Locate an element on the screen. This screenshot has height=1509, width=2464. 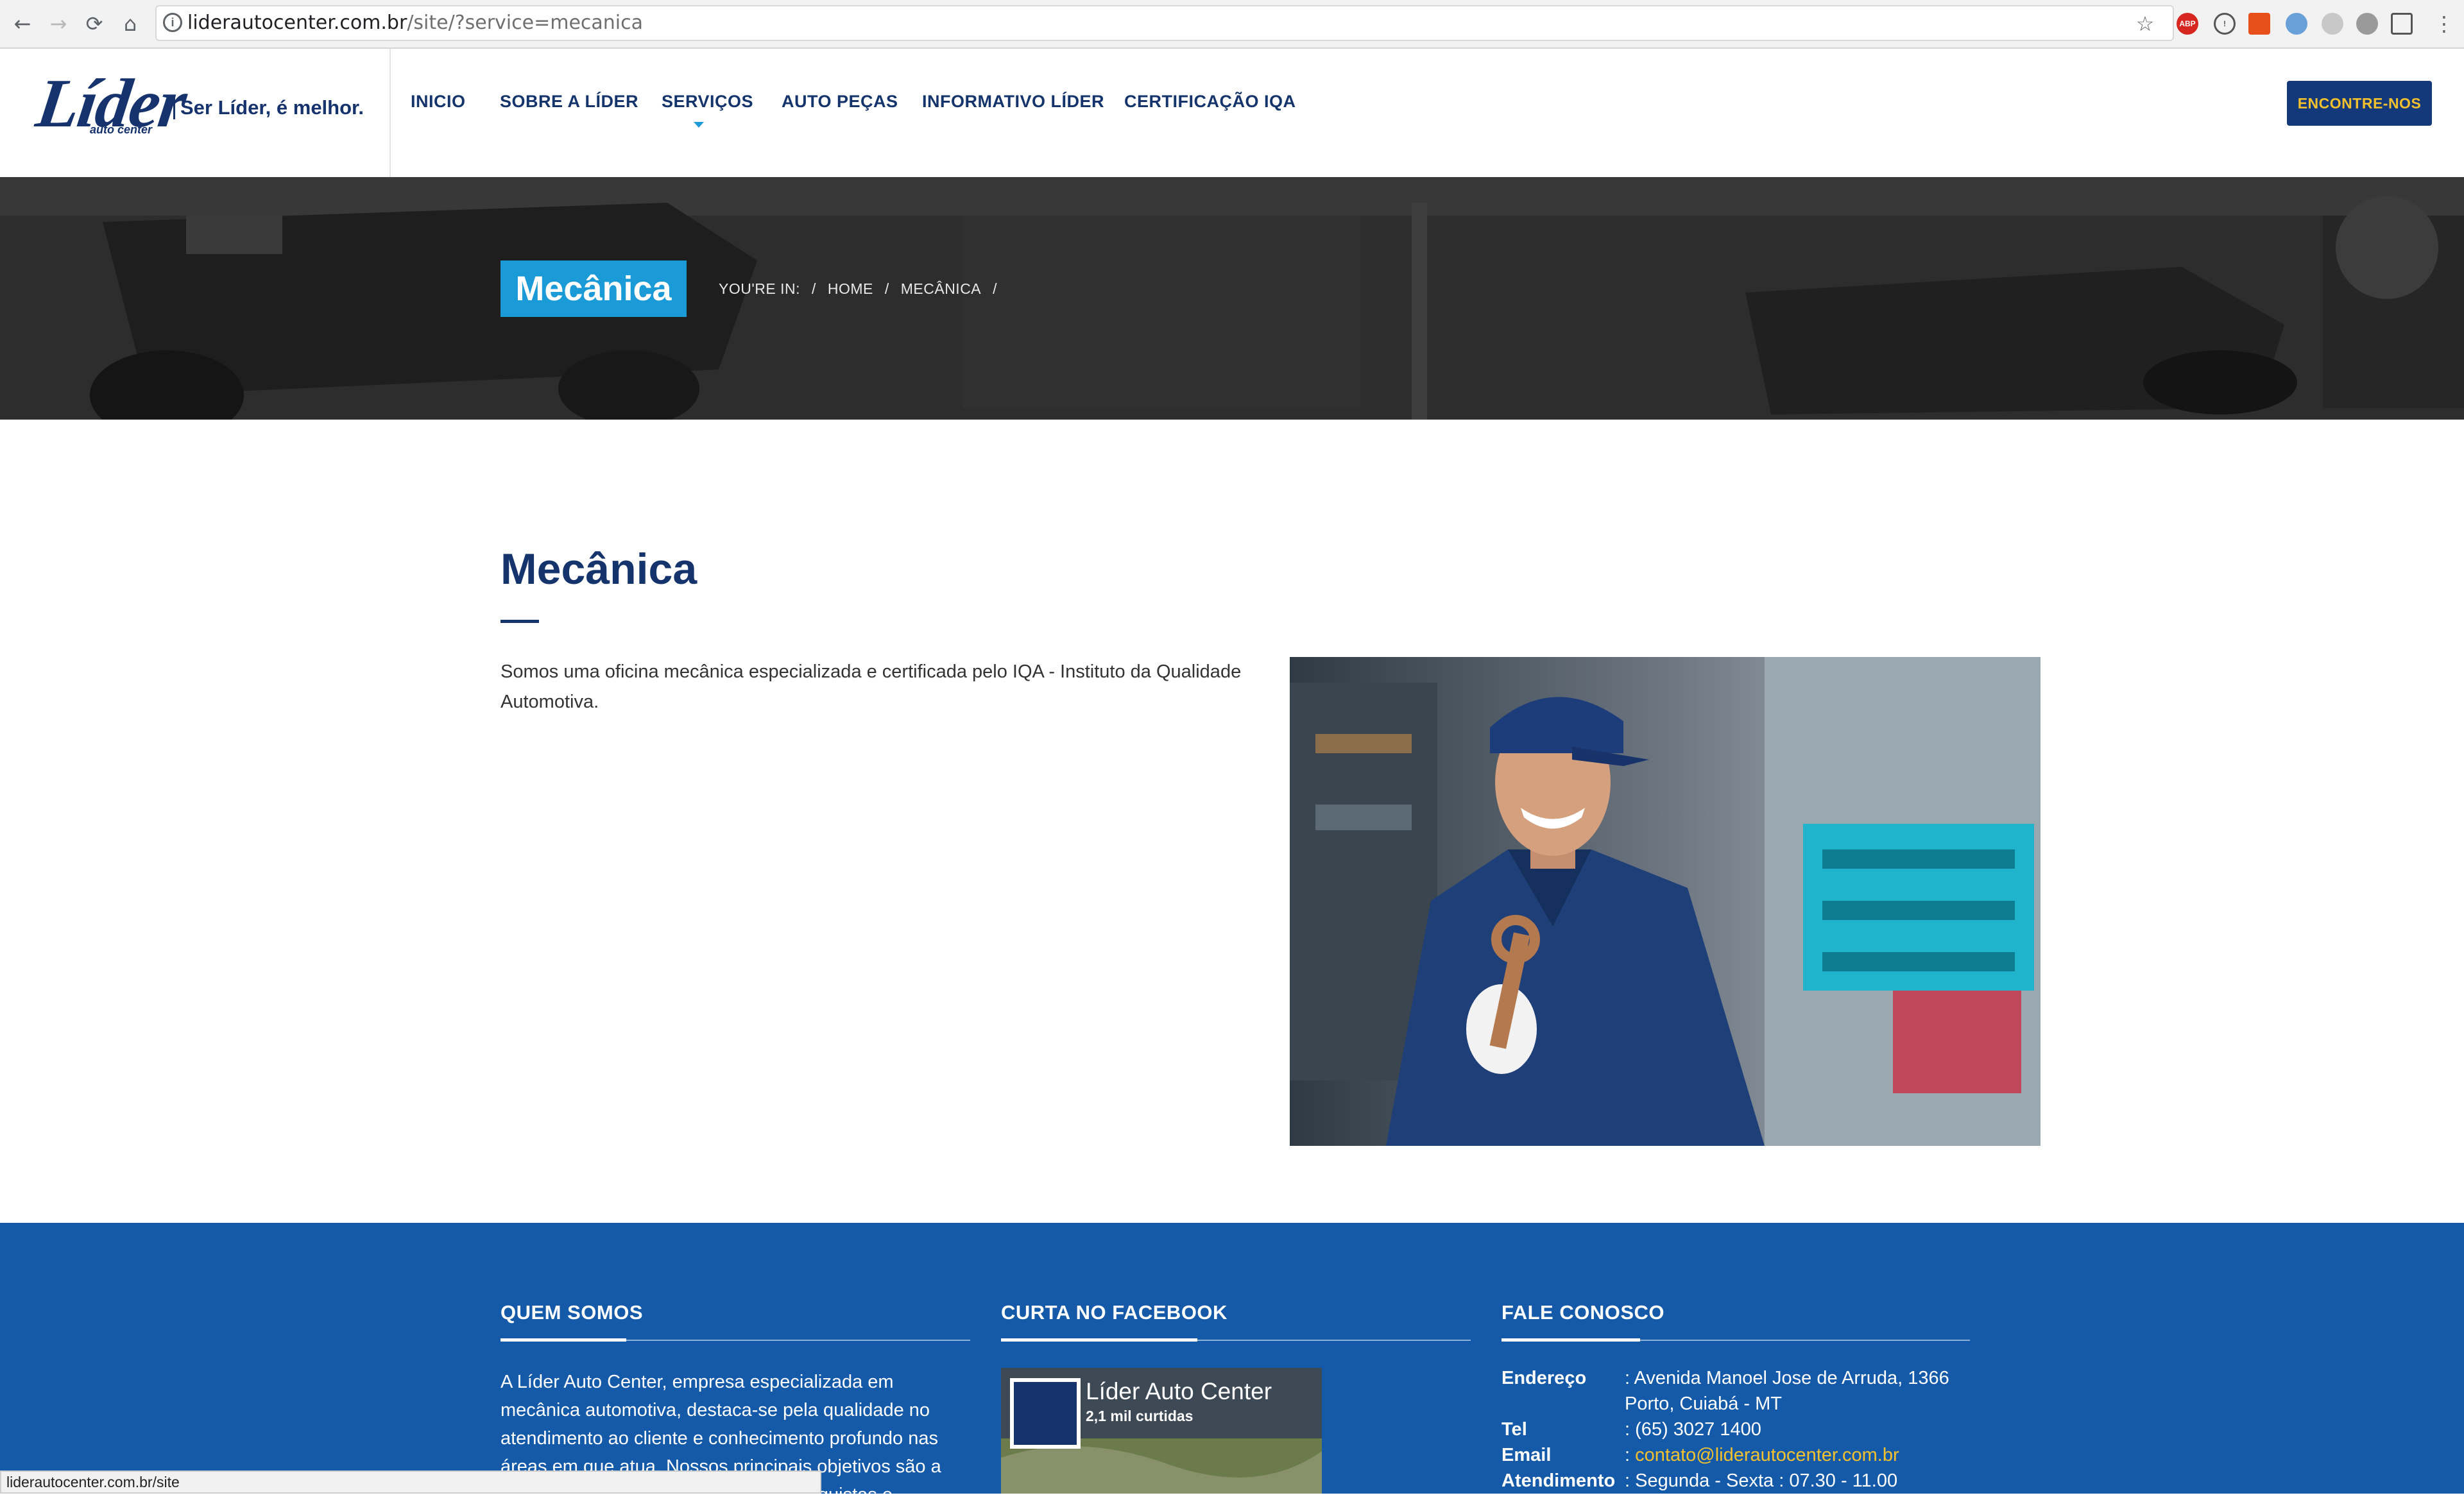
contact-address-city: Porto, Cuiabá - MT is located at coordinates (1704, 1404).